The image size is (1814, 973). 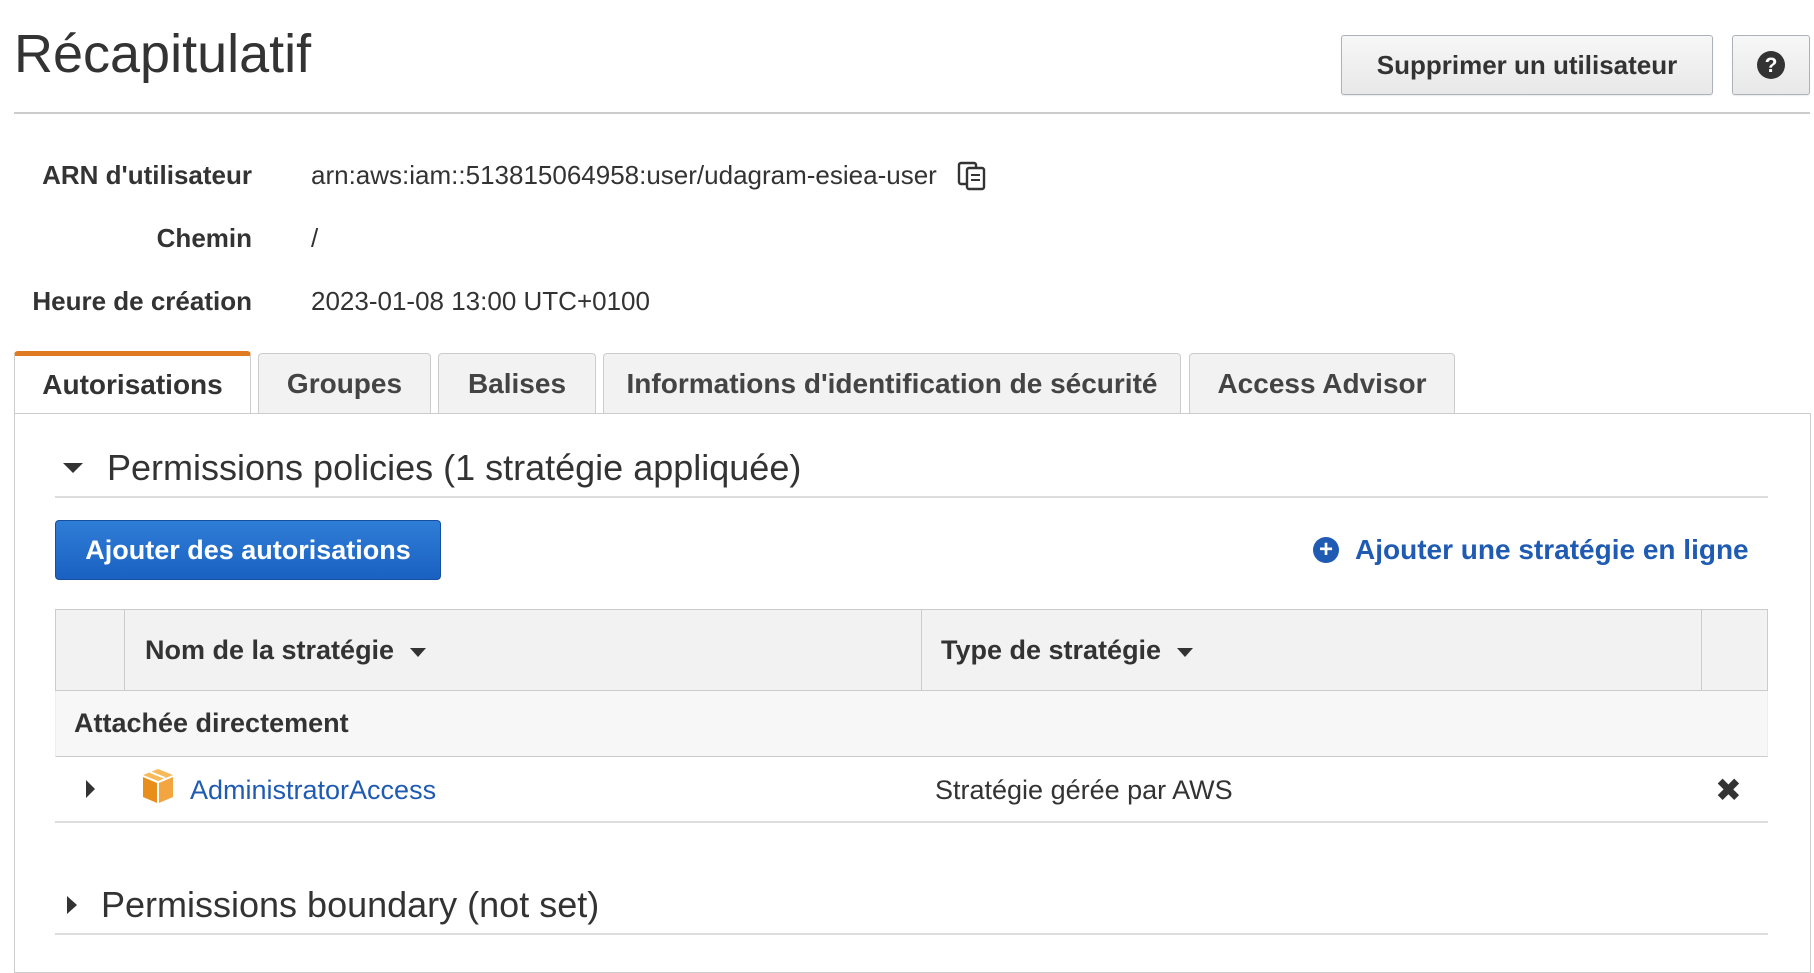 I want to click on policy-type: Stratégie gérée par AWS, so click(x=1084, y=789).